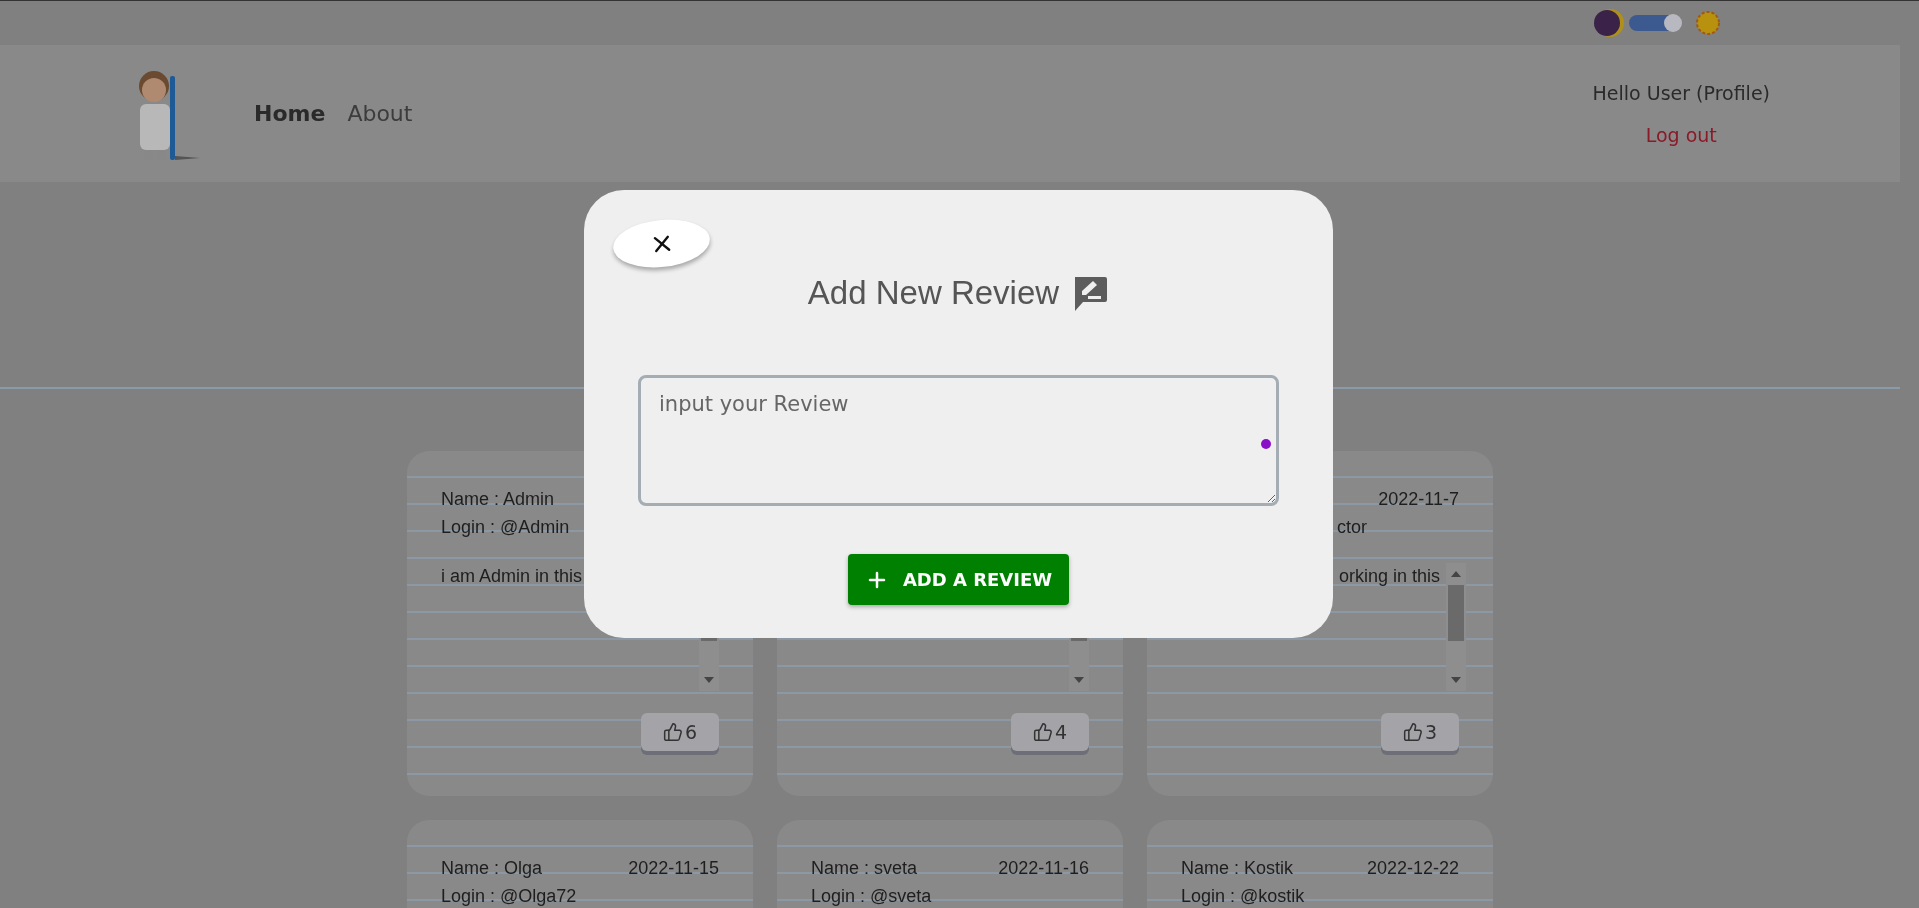 This screenshot has height=908, width=1919. I want to click on review-date: 2022-11-15, so click(673, 869).